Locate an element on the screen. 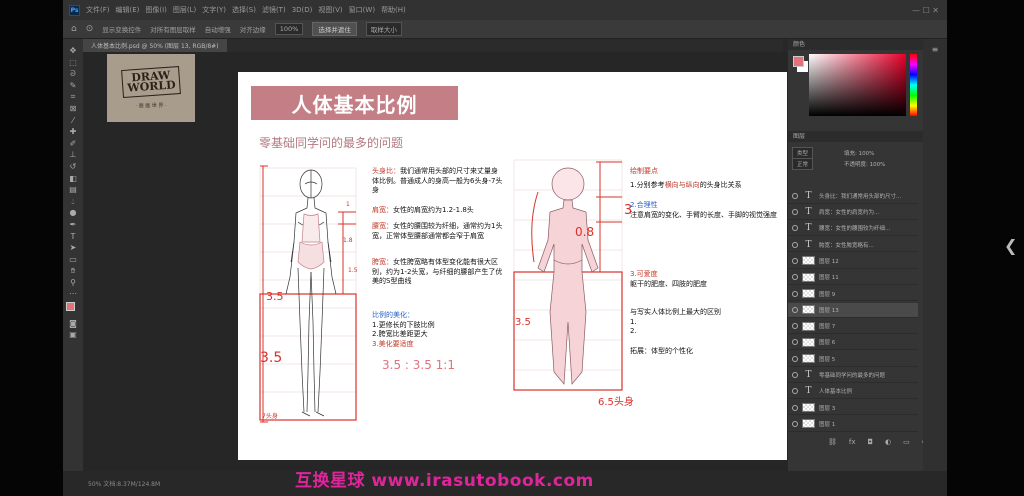  layer-row: 图层 5 is located at coordinates (853, 359).